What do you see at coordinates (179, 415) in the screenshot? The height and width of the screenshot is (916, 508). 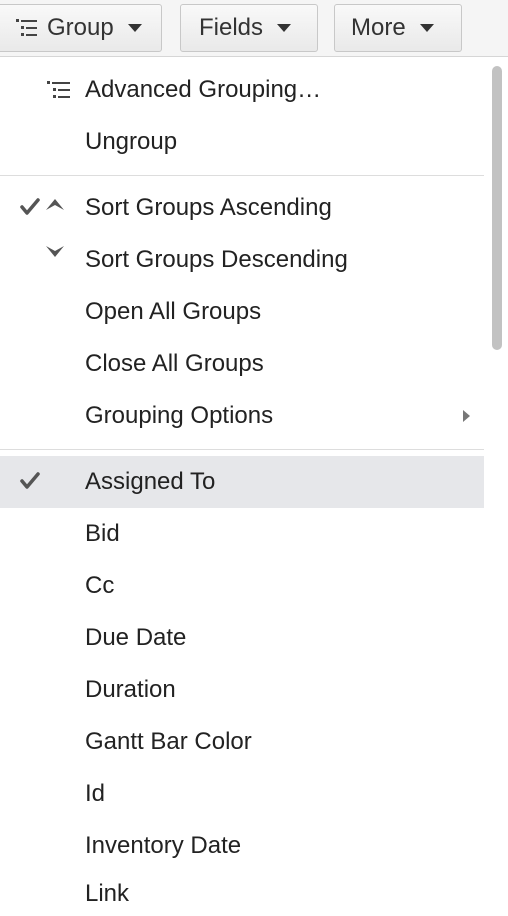 I see `menu-item-label: Grouping Options` at bounding box center [179, 415].